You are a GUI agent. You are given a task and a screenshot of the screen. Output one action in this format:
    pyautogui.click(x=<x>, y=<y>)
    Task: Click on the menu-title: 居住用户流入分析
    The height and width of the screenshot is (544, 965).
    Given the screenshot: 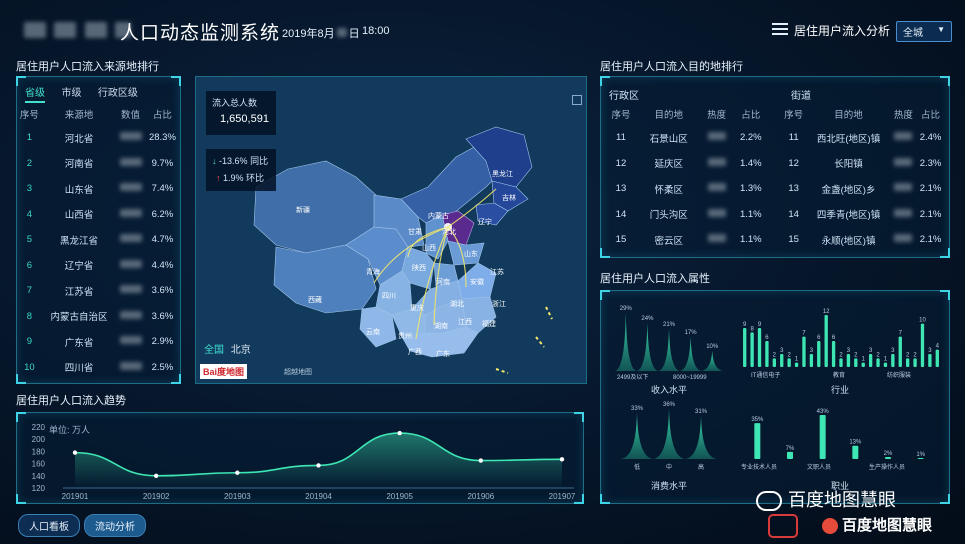 What is the action you would take?
    pyautogui.click(x=842, y=30)
    